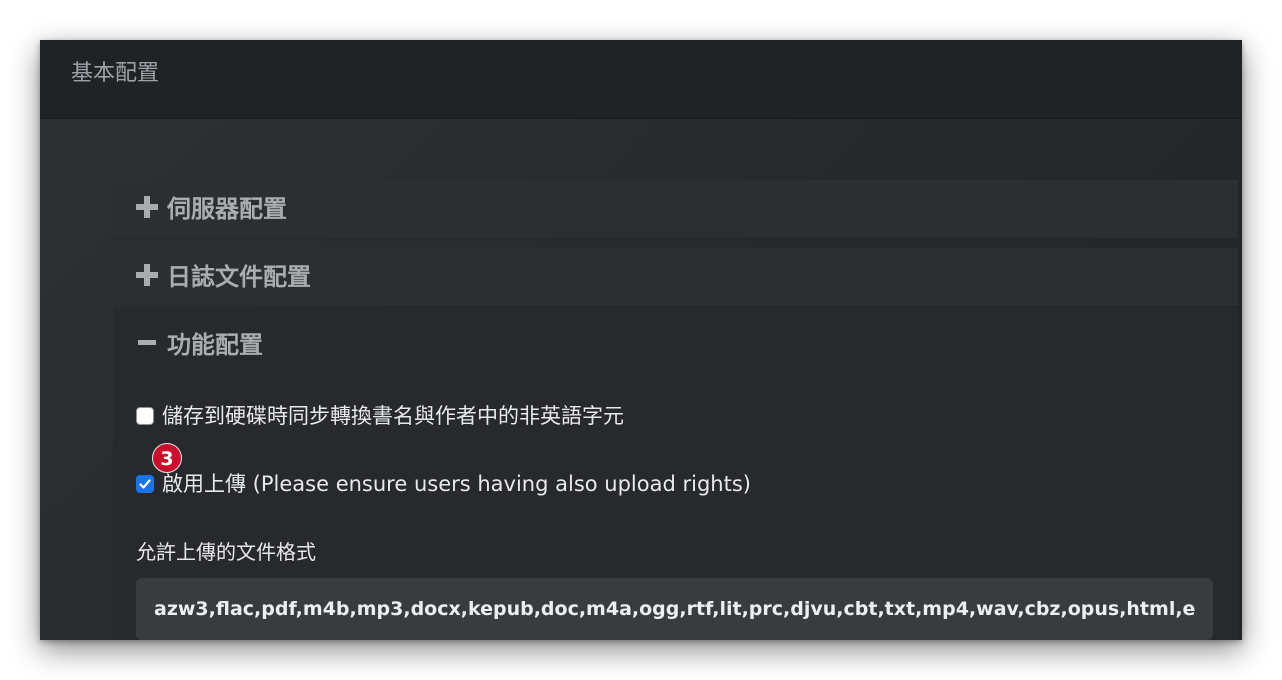 The image size is (1282, 680). Describe the element at coordinates (147, 342) in the screenshot. I see `minus-icon` at that location.